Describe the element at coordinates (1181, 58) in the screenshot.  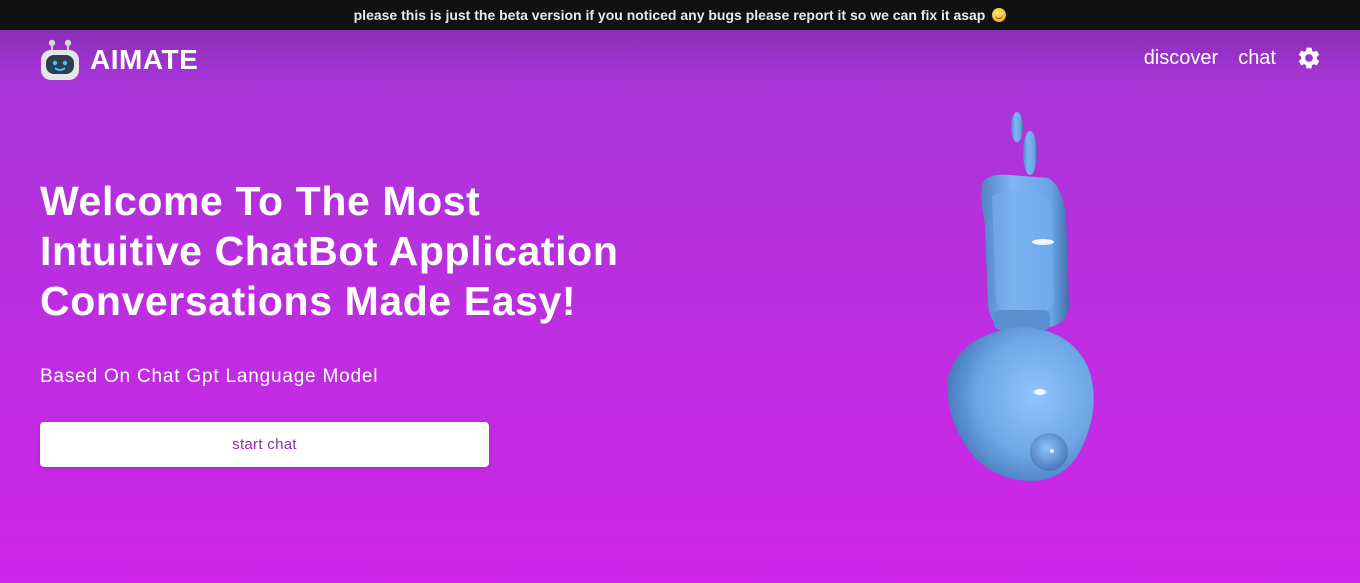
I see `nav-link-discover: discover` at that location.